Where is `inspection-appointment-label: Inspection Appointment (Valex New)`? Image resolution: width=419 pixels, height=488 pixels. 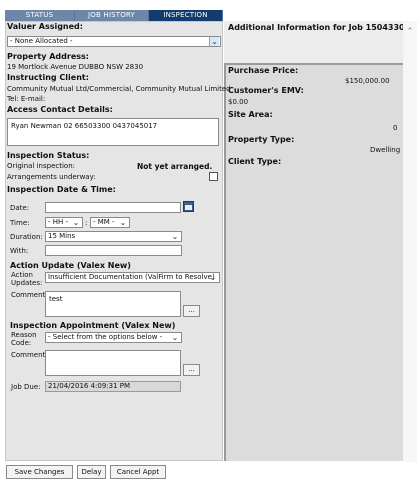 inspection-appointment-label: Inspection Appointment (Valex New) is located at coordinates (93, 325).